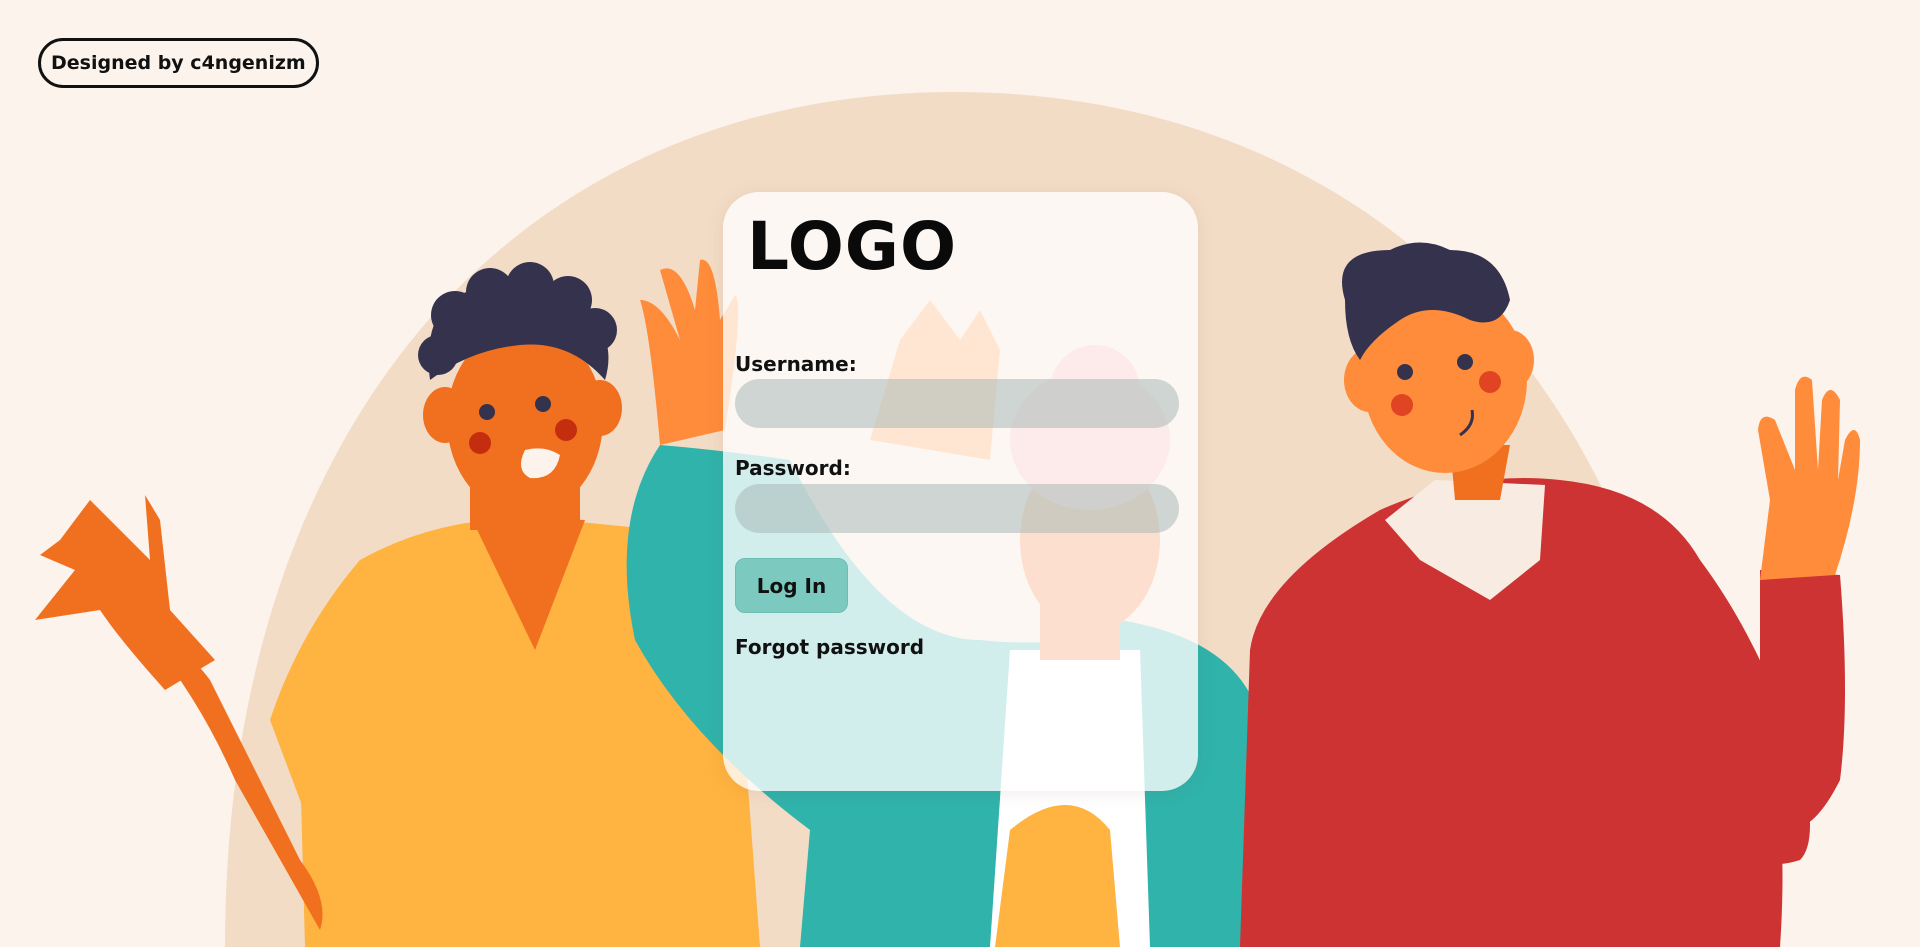 The width and height of the screenshot is (1920, 947). I want to click on logo: LOGO, so click(852, 246).